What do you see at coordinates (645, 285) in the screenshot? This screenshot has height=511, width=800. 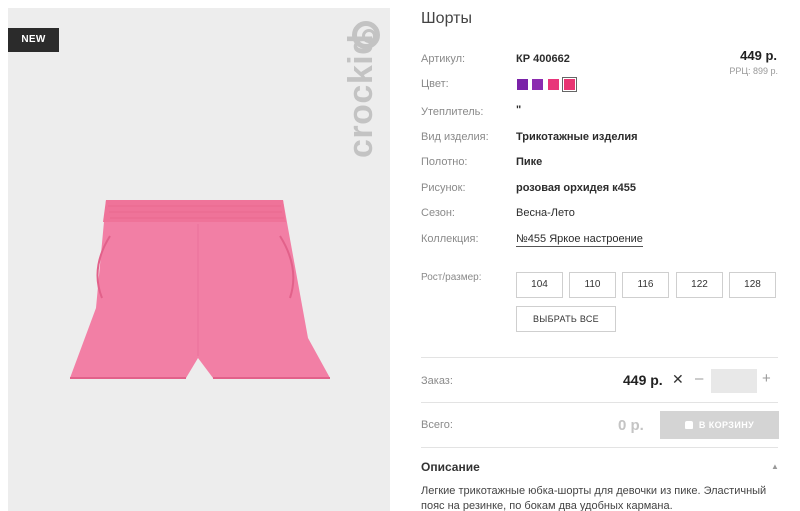 I see `size-option-116: 116` at bounding box center [645, 285].